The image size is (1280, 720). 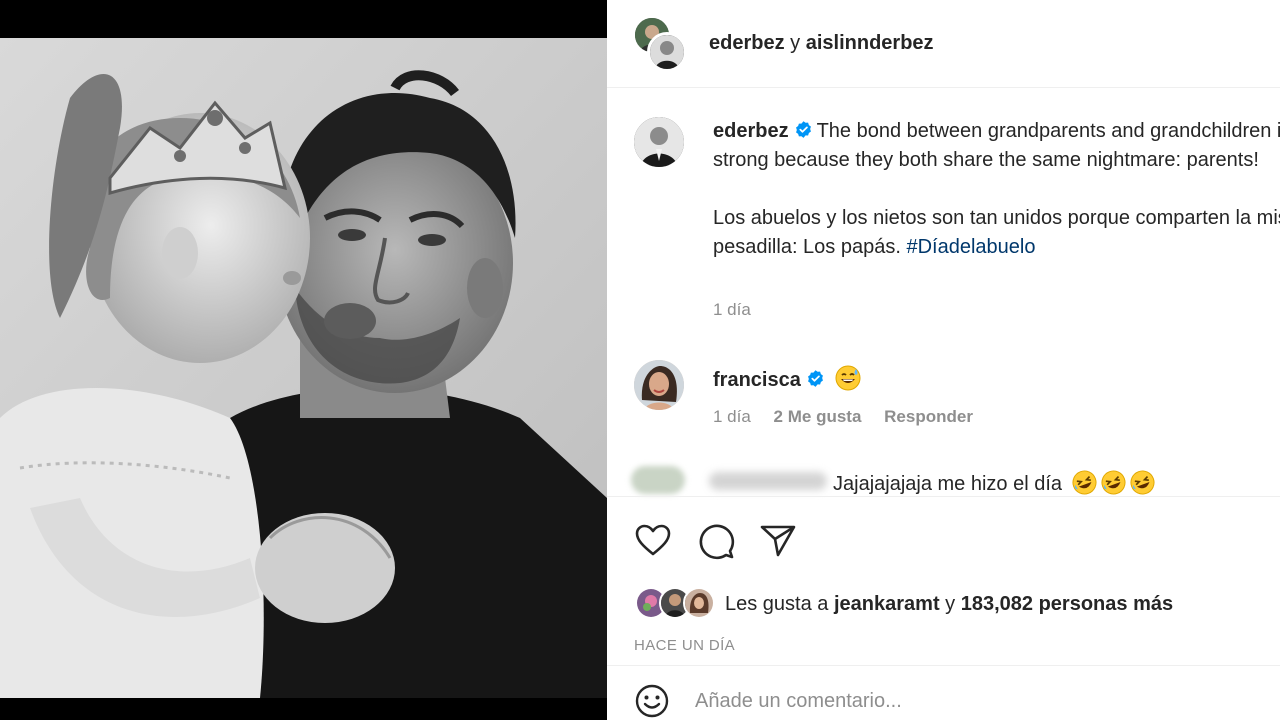 I want to click on username-link: aislinnderbez, so click(x=870, y=43).